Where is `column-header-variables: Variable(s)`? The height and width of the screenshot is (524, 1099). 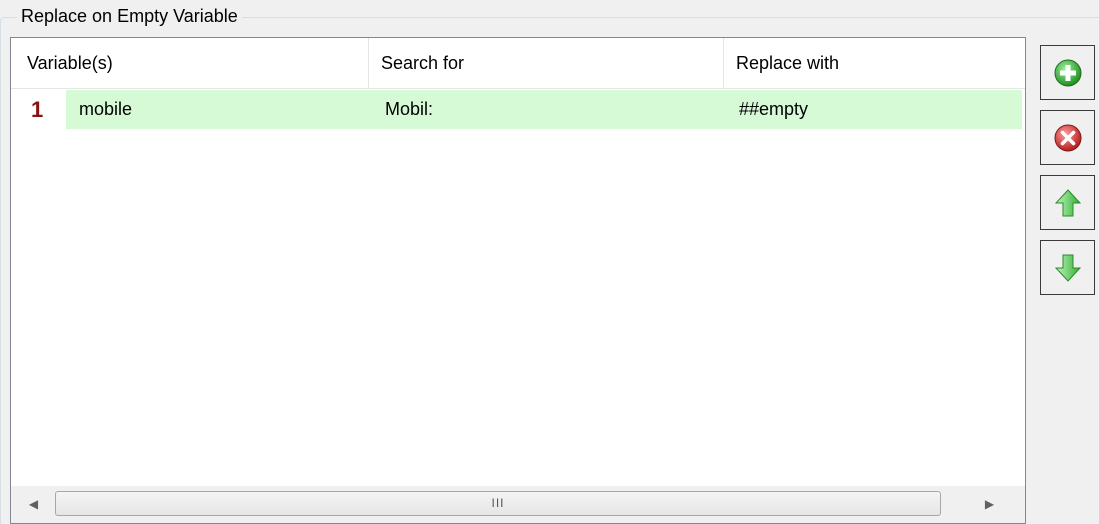 column-header-variables: Variable(s) is located at coordinates (195, 63).